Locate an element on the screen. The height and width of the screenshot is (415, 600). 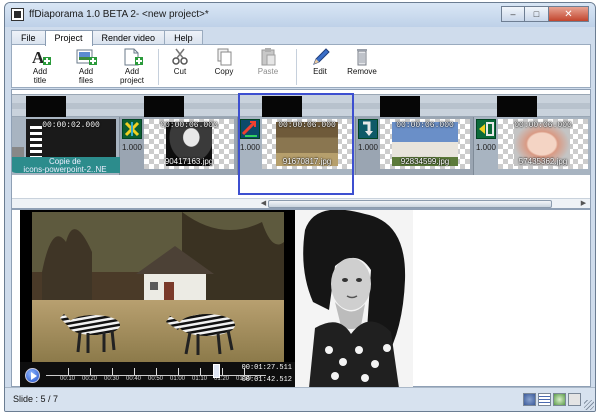
minimize-icon: – is located at coordinates (513, 14).